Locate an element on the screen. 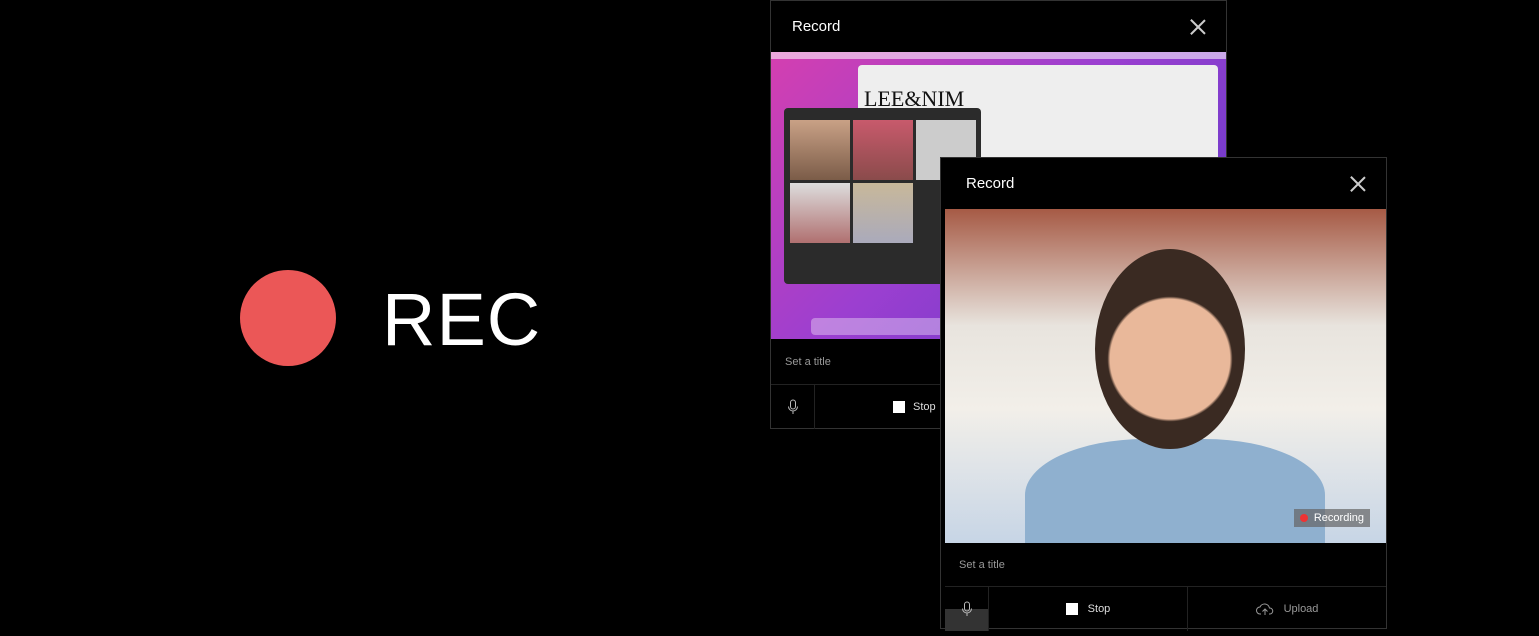 This screenshot has height=636, width=1539. recording-badge: Recording is located at coordinates (1331, 518).